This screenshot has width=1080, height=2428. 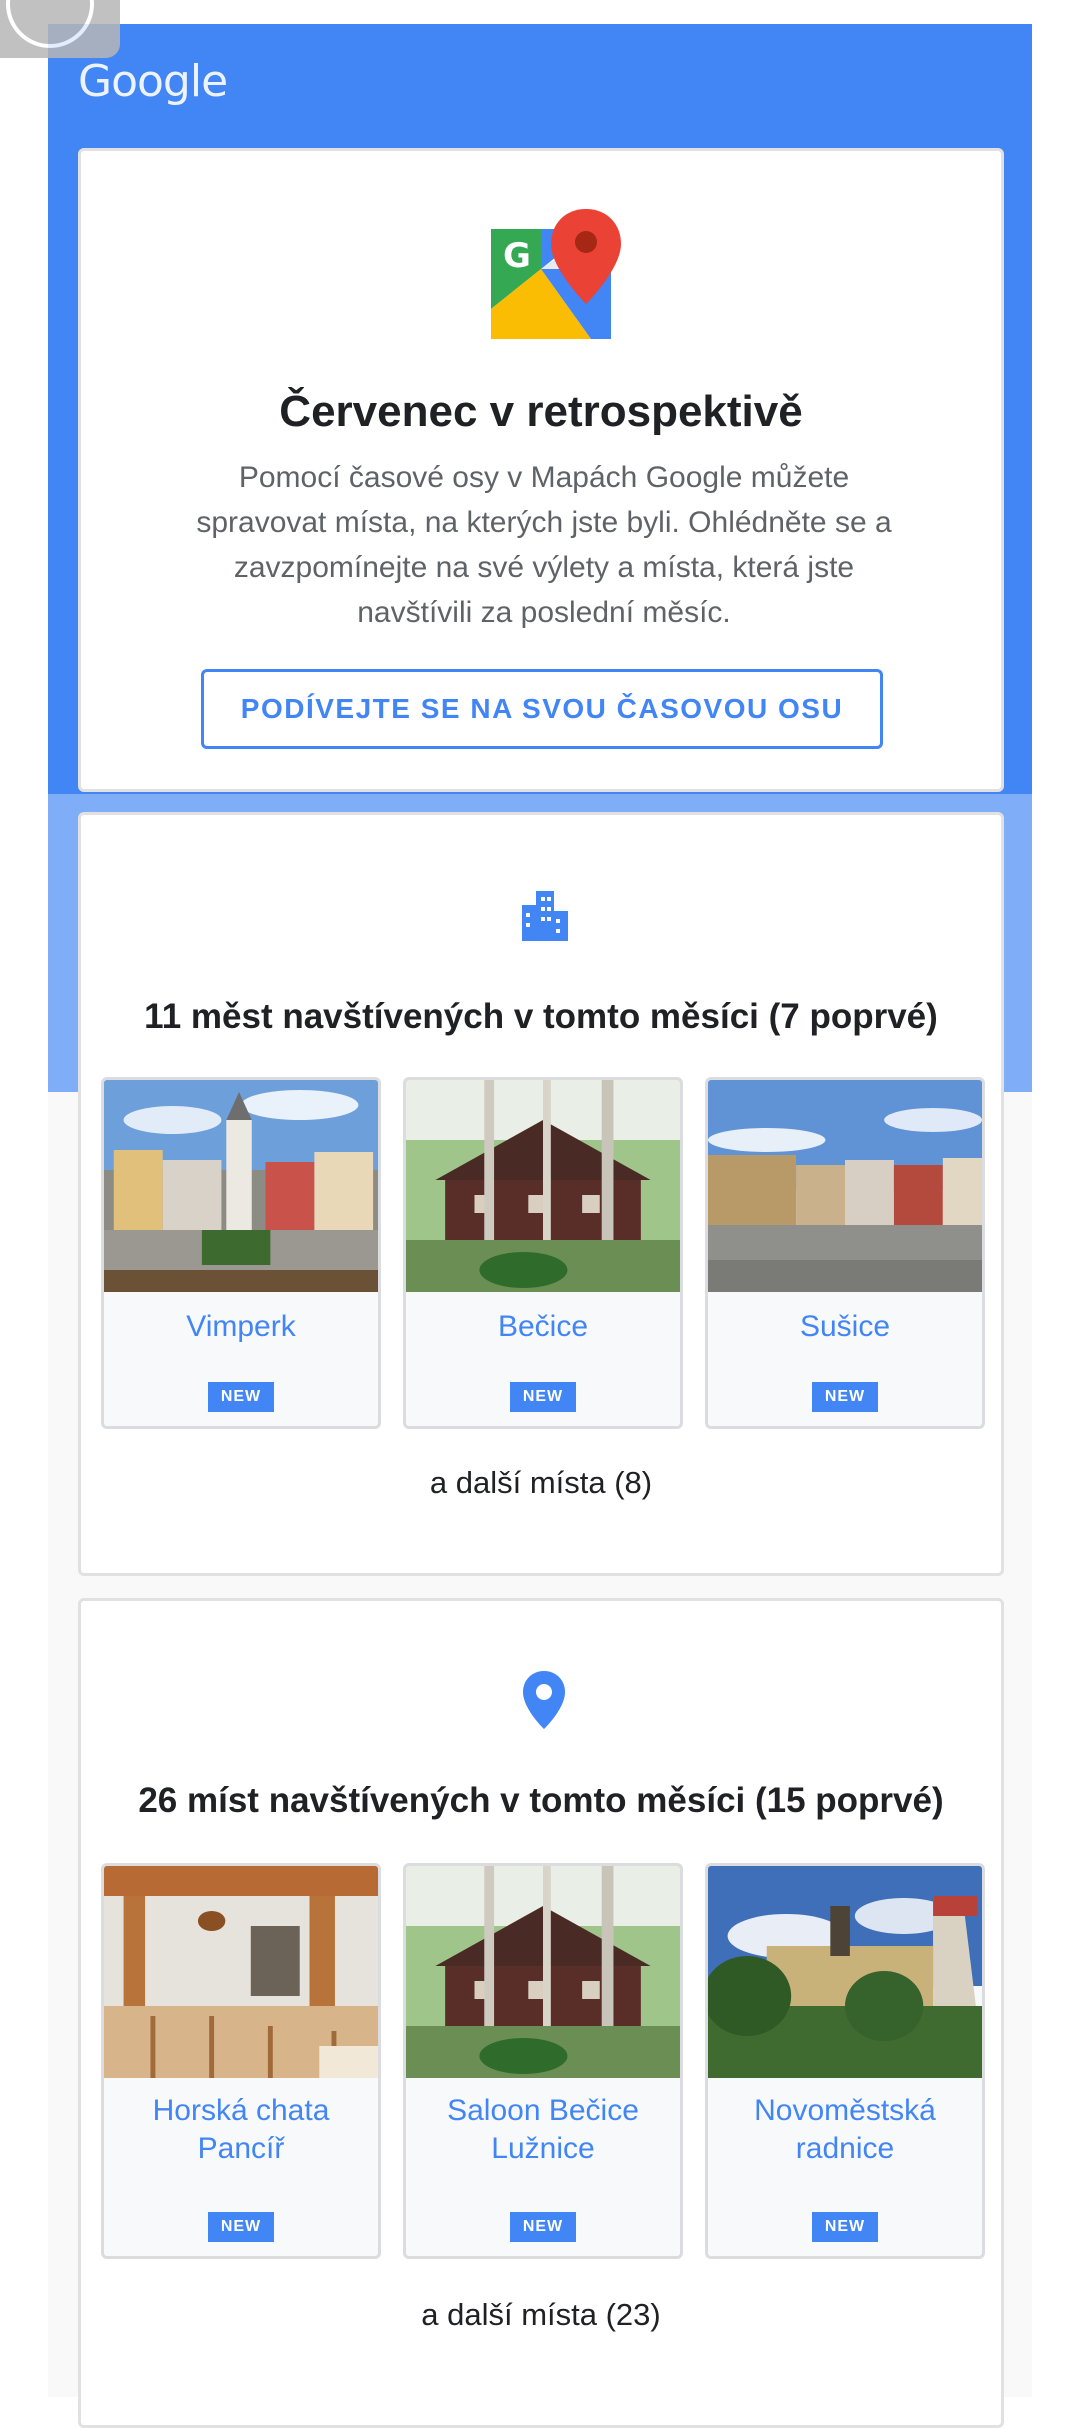 I want to click on city-tile-susice: Sušice NEW, so click(x=845, y=1253).